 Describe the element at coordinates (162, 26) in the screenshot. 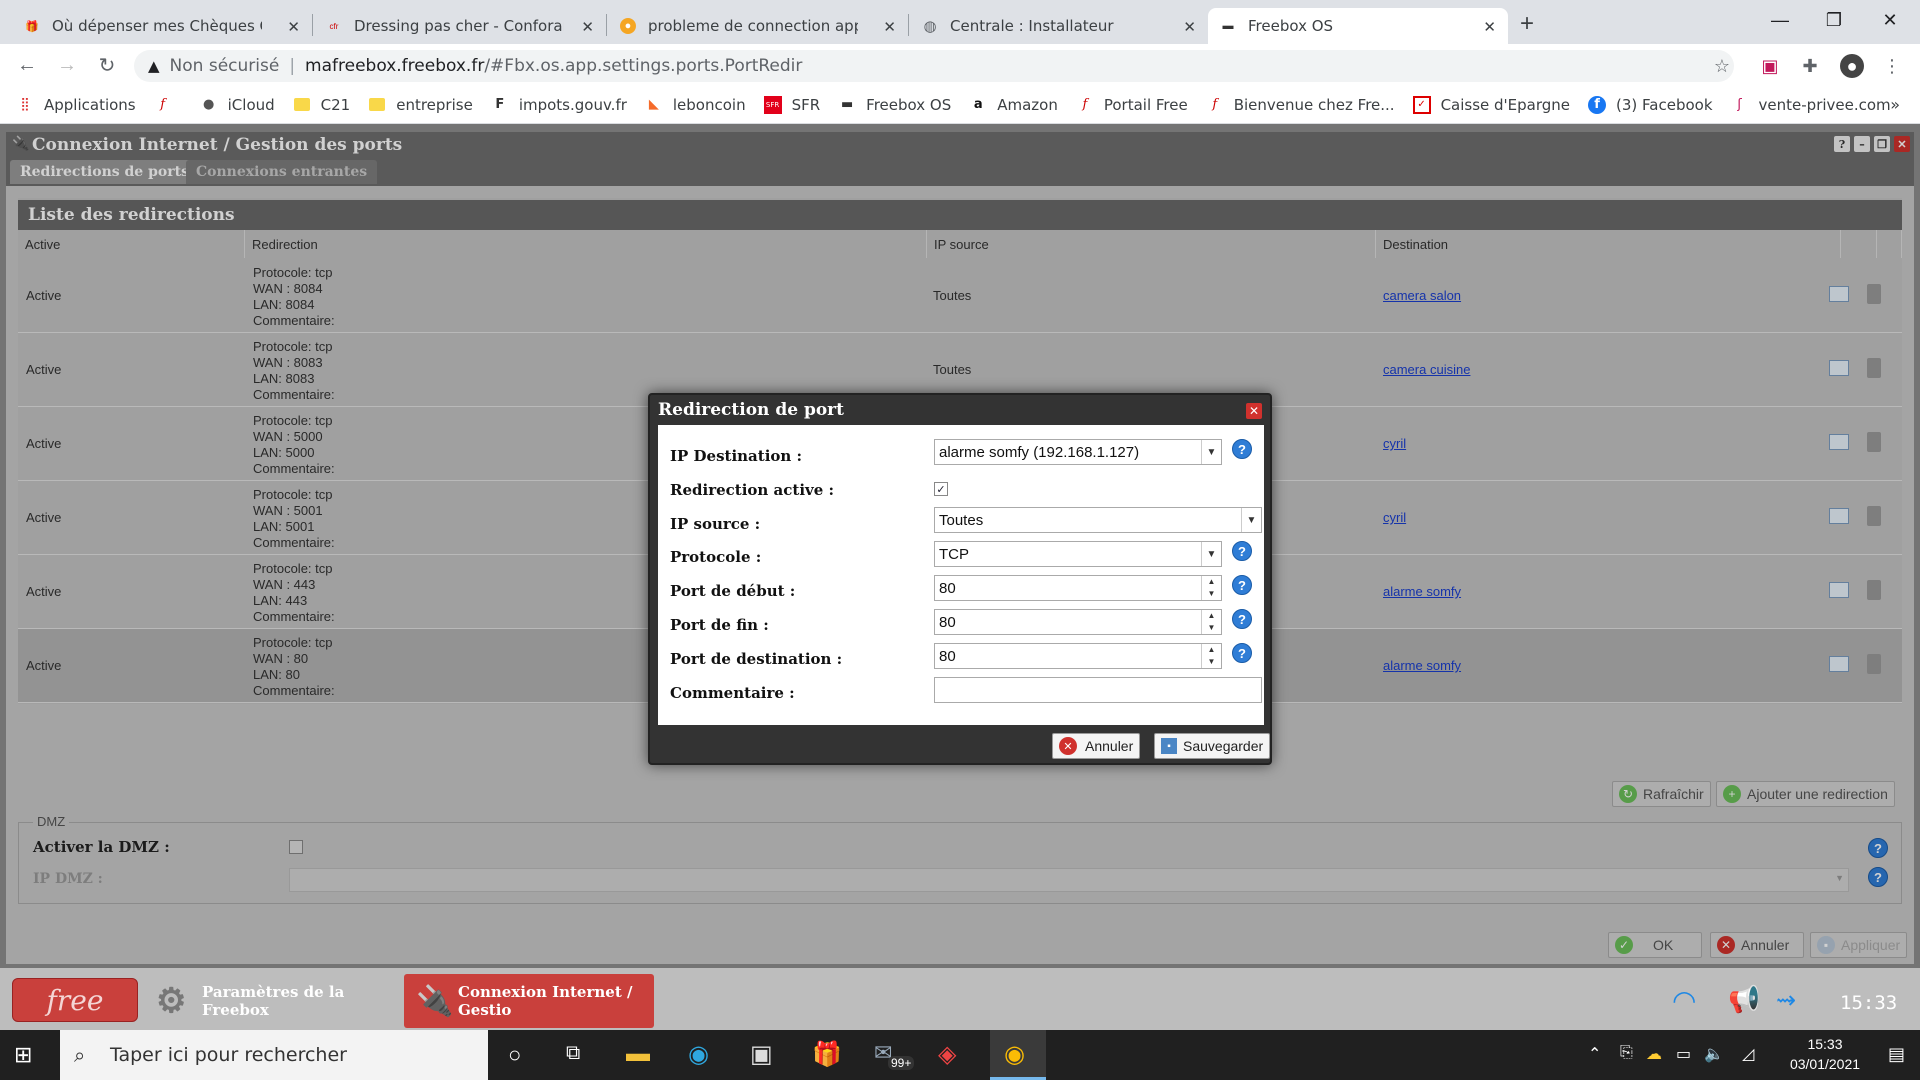

I see `browser-tab: 🎁 Où dépenser mes Chèques Cade ✕` at that location.